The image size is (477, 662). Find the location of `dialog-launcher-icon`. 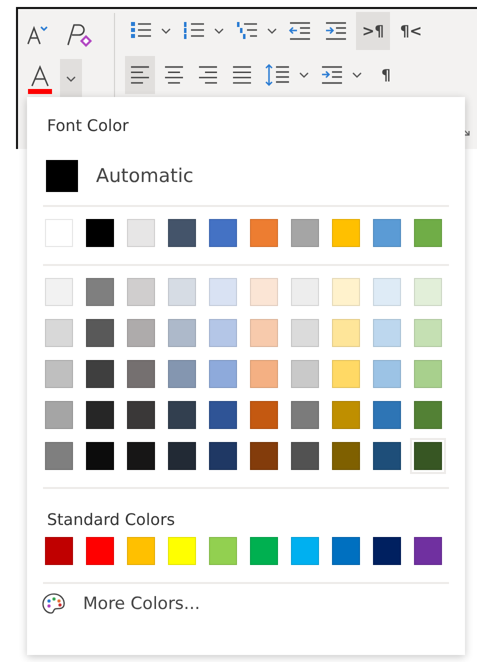

dialog-launcher-icon is located at coordinates (466, 132).